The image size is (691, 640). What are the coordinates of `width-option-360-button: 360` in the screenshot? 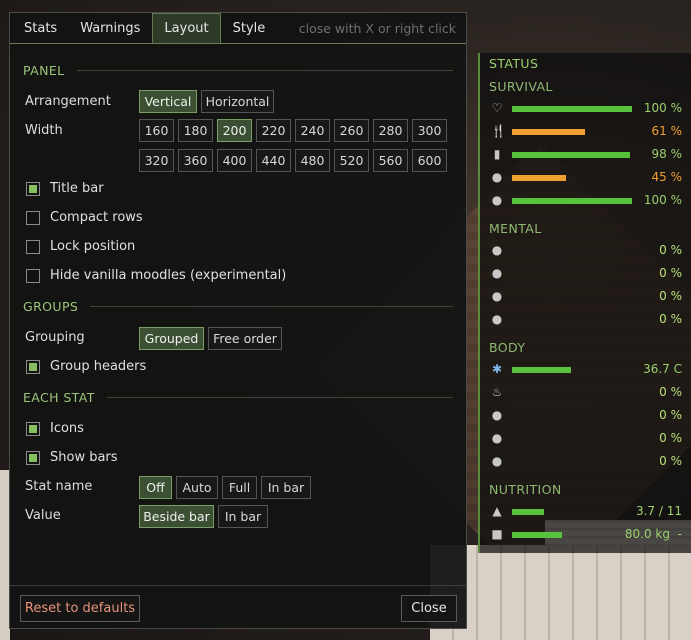 It's located at (195, 160).